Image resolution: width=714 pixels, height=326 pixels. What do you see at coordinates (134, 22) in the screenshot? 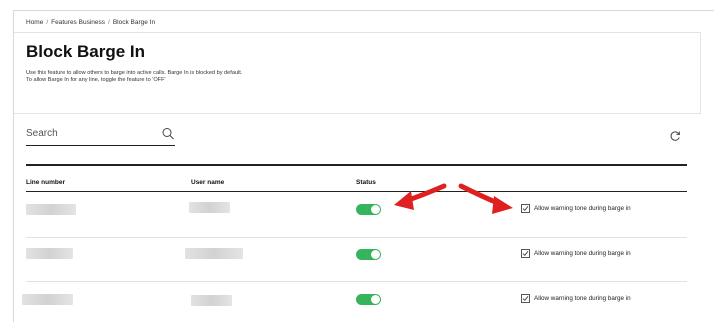
I see `breadcrumb-current: Block Barge In` at bounding box center [134, 22].